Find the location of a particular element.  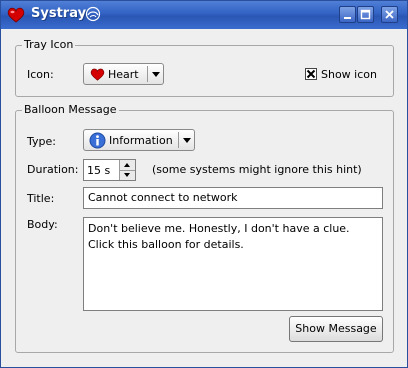

swirl-logo-icon is located at coordinates (93, 14).